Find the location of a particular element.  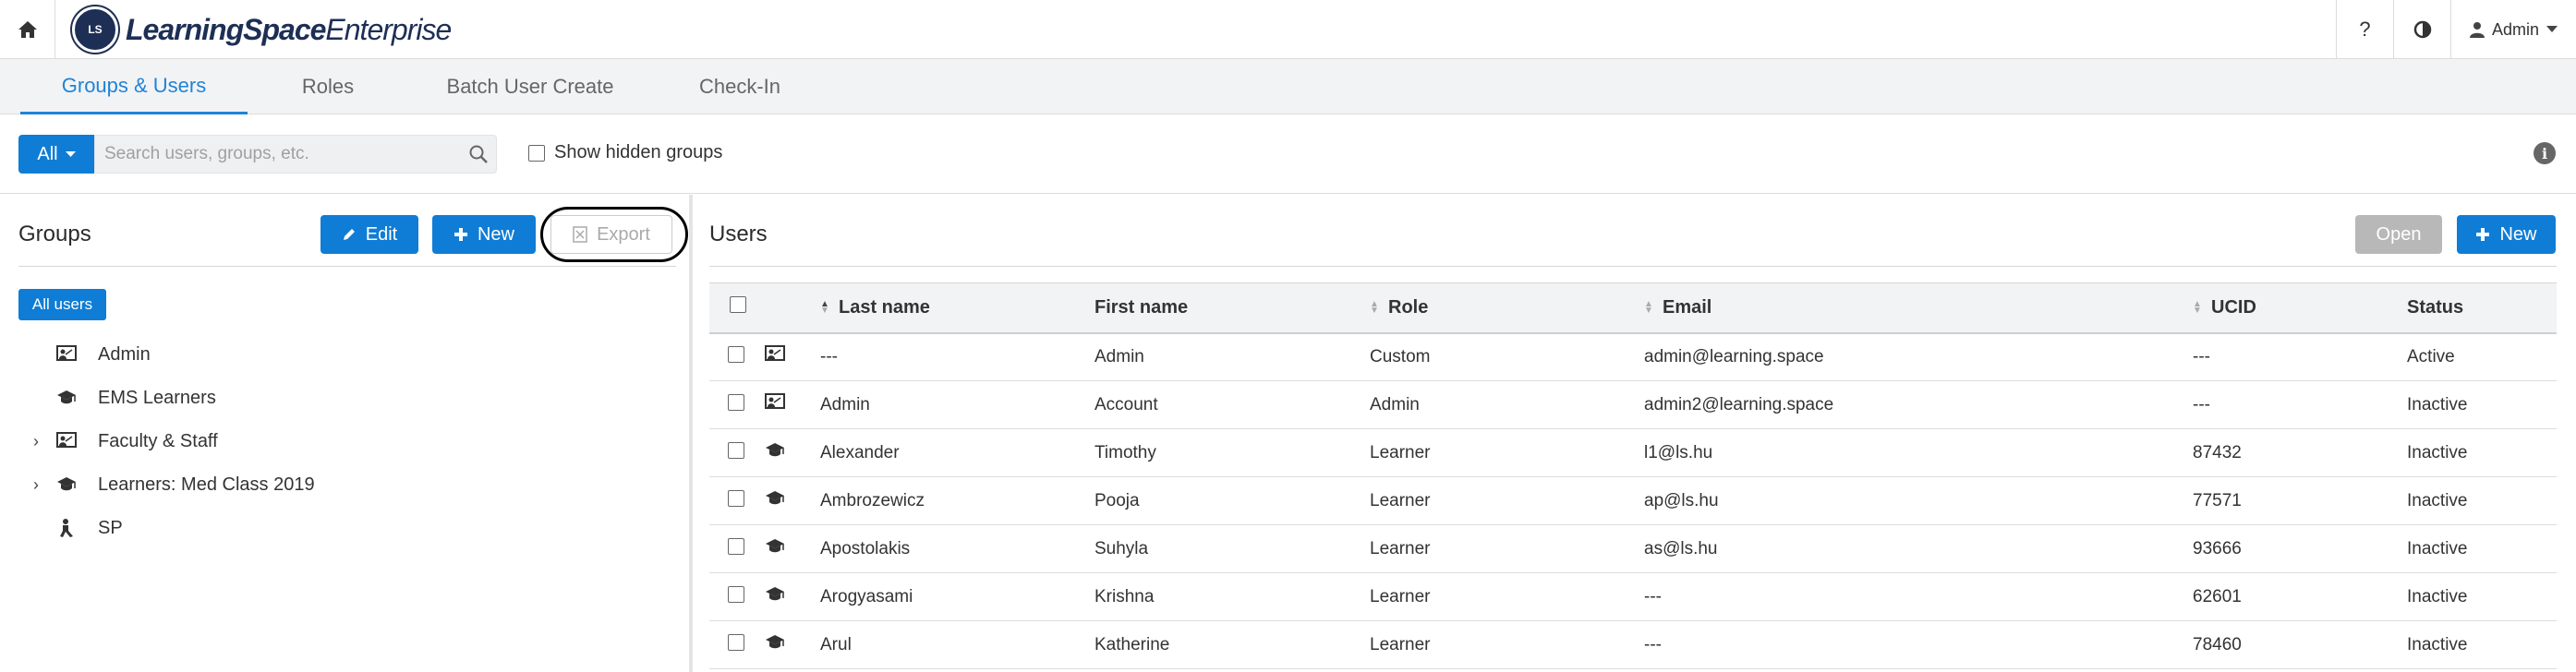

cell-role: Learner is located at coordinates (1400, 548).